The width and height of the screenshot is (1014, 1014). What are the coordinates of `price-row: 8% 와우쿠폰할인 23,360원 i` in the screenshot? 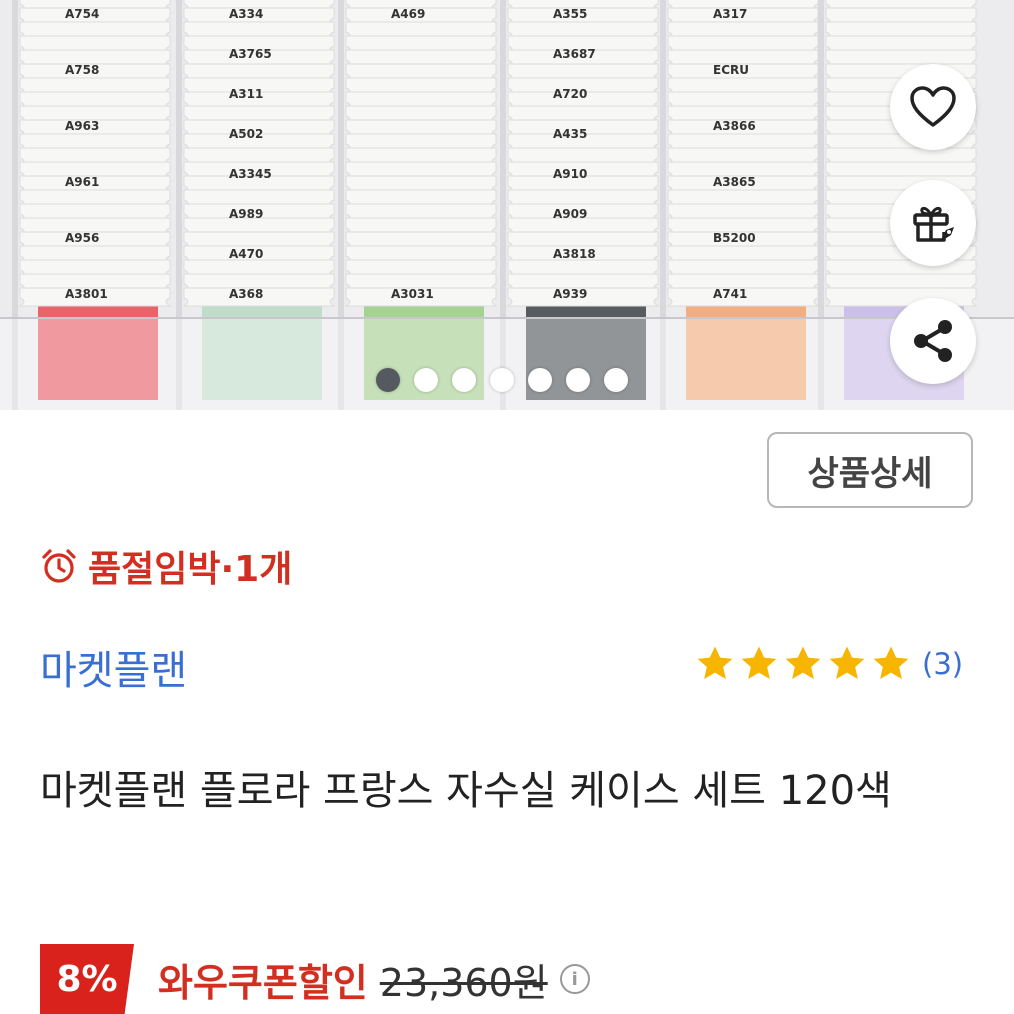 It's located at (315, 979).